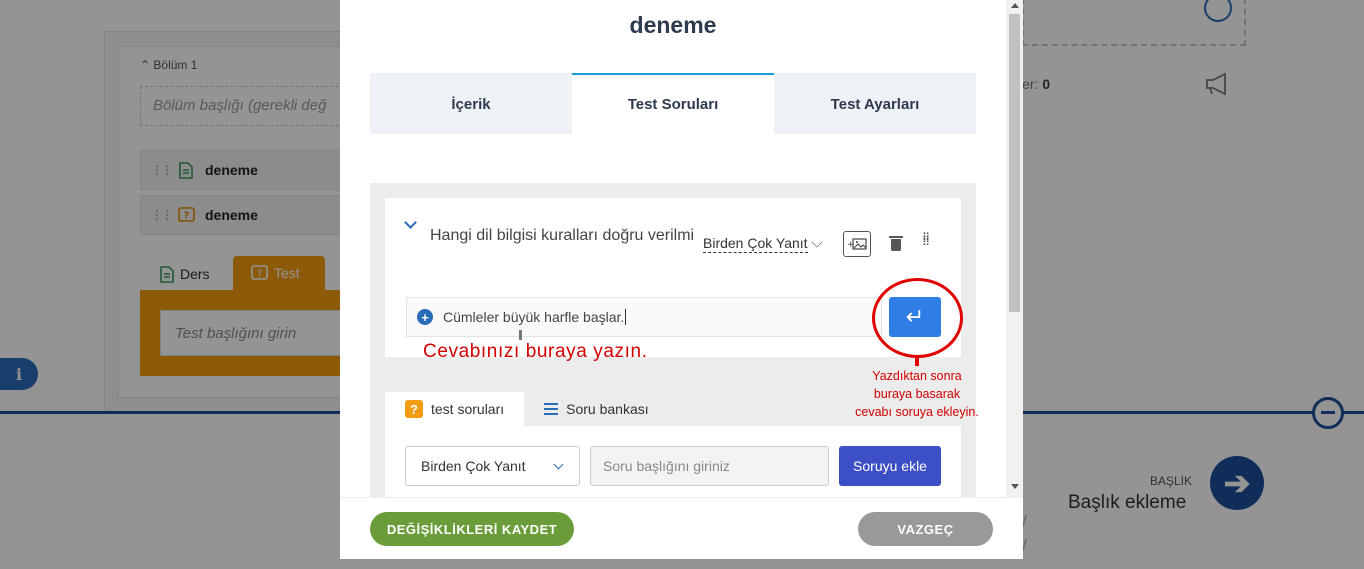 This screenshot has width=1364, height=569. Describe the element at coordinates (896, 244) in the screenshot. I see `trash-icon` at that location.